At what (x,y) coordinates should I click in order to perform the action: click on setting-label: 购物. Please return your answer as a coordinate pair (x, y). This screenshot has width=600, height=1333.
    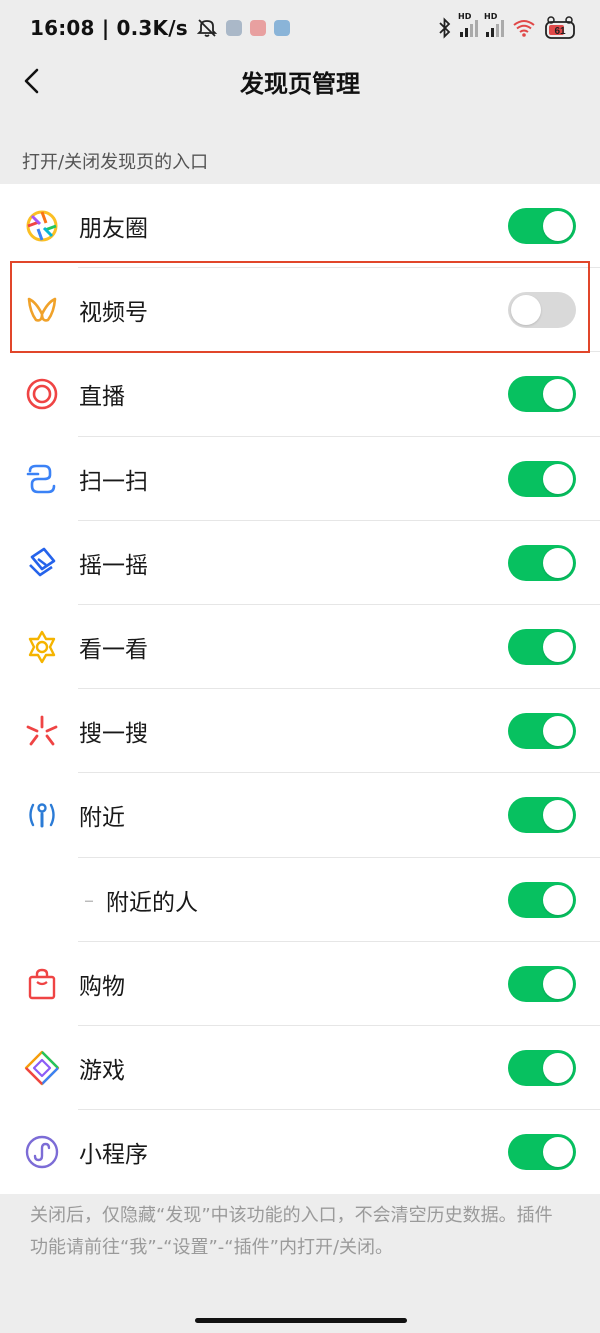
    Looking at the image, I should click on (102, 986).